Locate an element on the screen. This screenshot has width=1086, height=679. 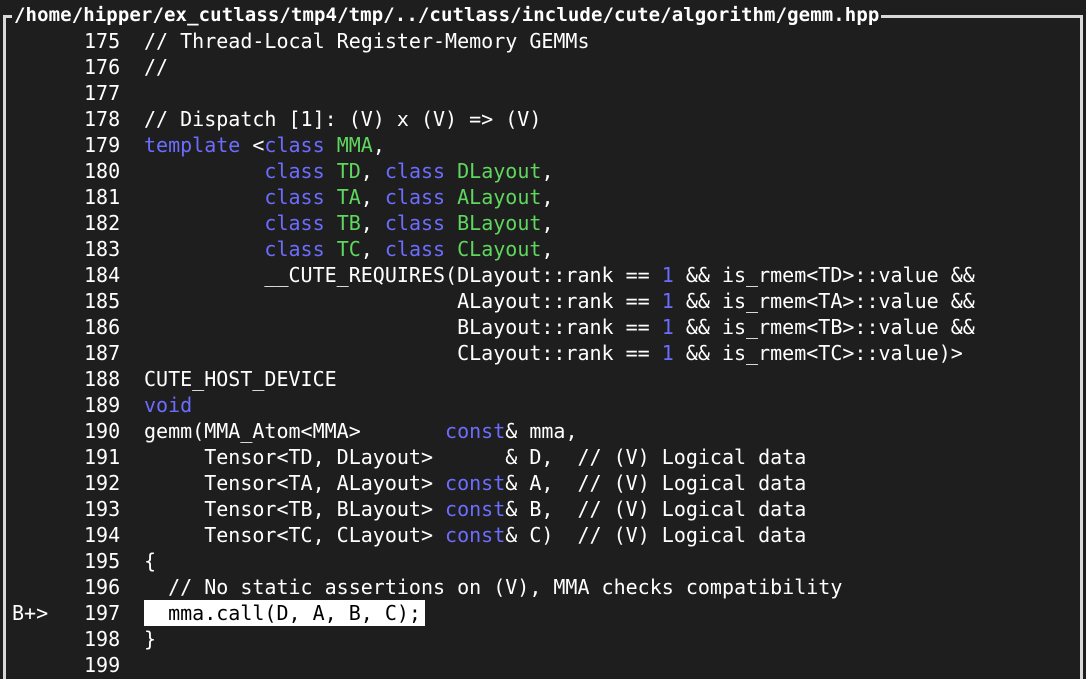
source-text: } is located at coordinates (150, 639).